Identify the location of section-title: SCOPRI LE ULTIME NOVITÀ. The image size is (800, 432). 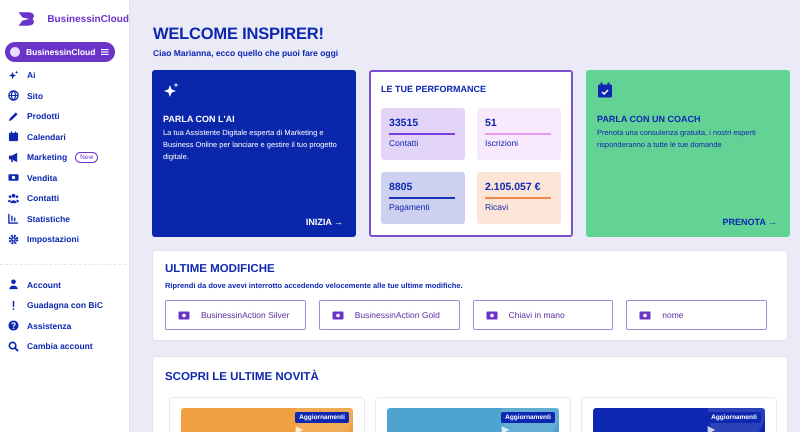
(242, 377).